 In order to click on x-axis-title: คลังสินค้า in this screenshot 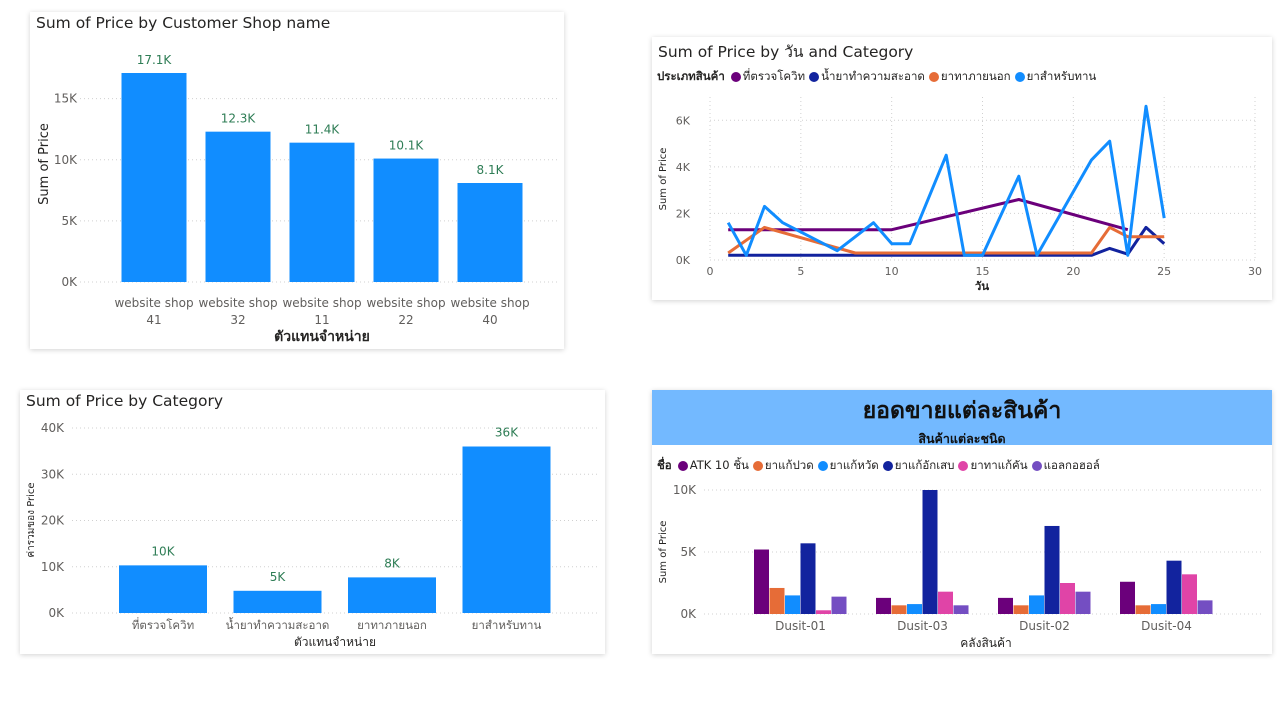, I will do `click(986, 643)`.